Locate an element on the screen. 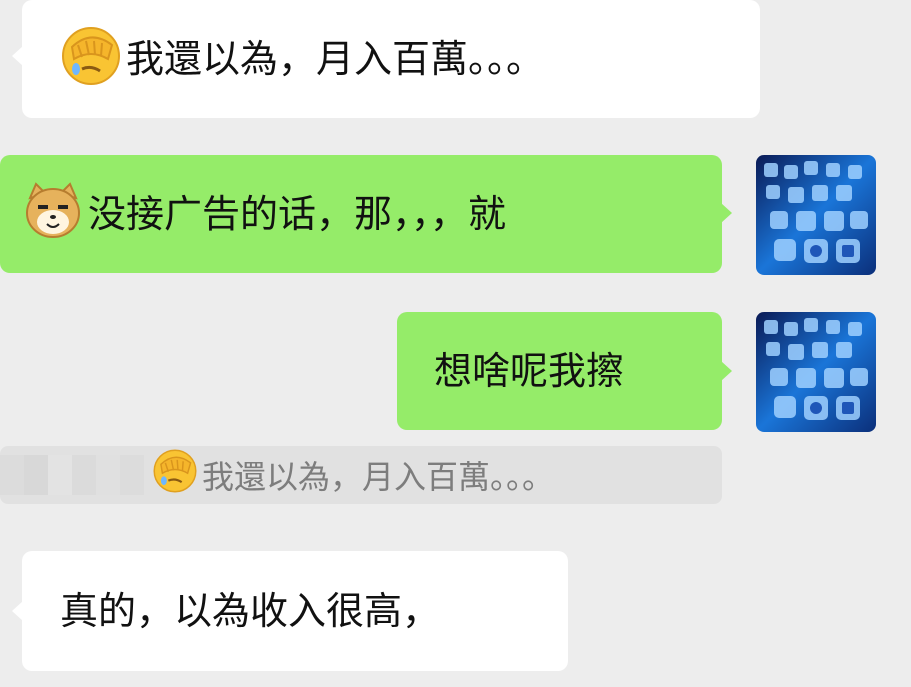  quoted-message: 我還以為，月入百萬。。。 is located at coordinates (361, 475).